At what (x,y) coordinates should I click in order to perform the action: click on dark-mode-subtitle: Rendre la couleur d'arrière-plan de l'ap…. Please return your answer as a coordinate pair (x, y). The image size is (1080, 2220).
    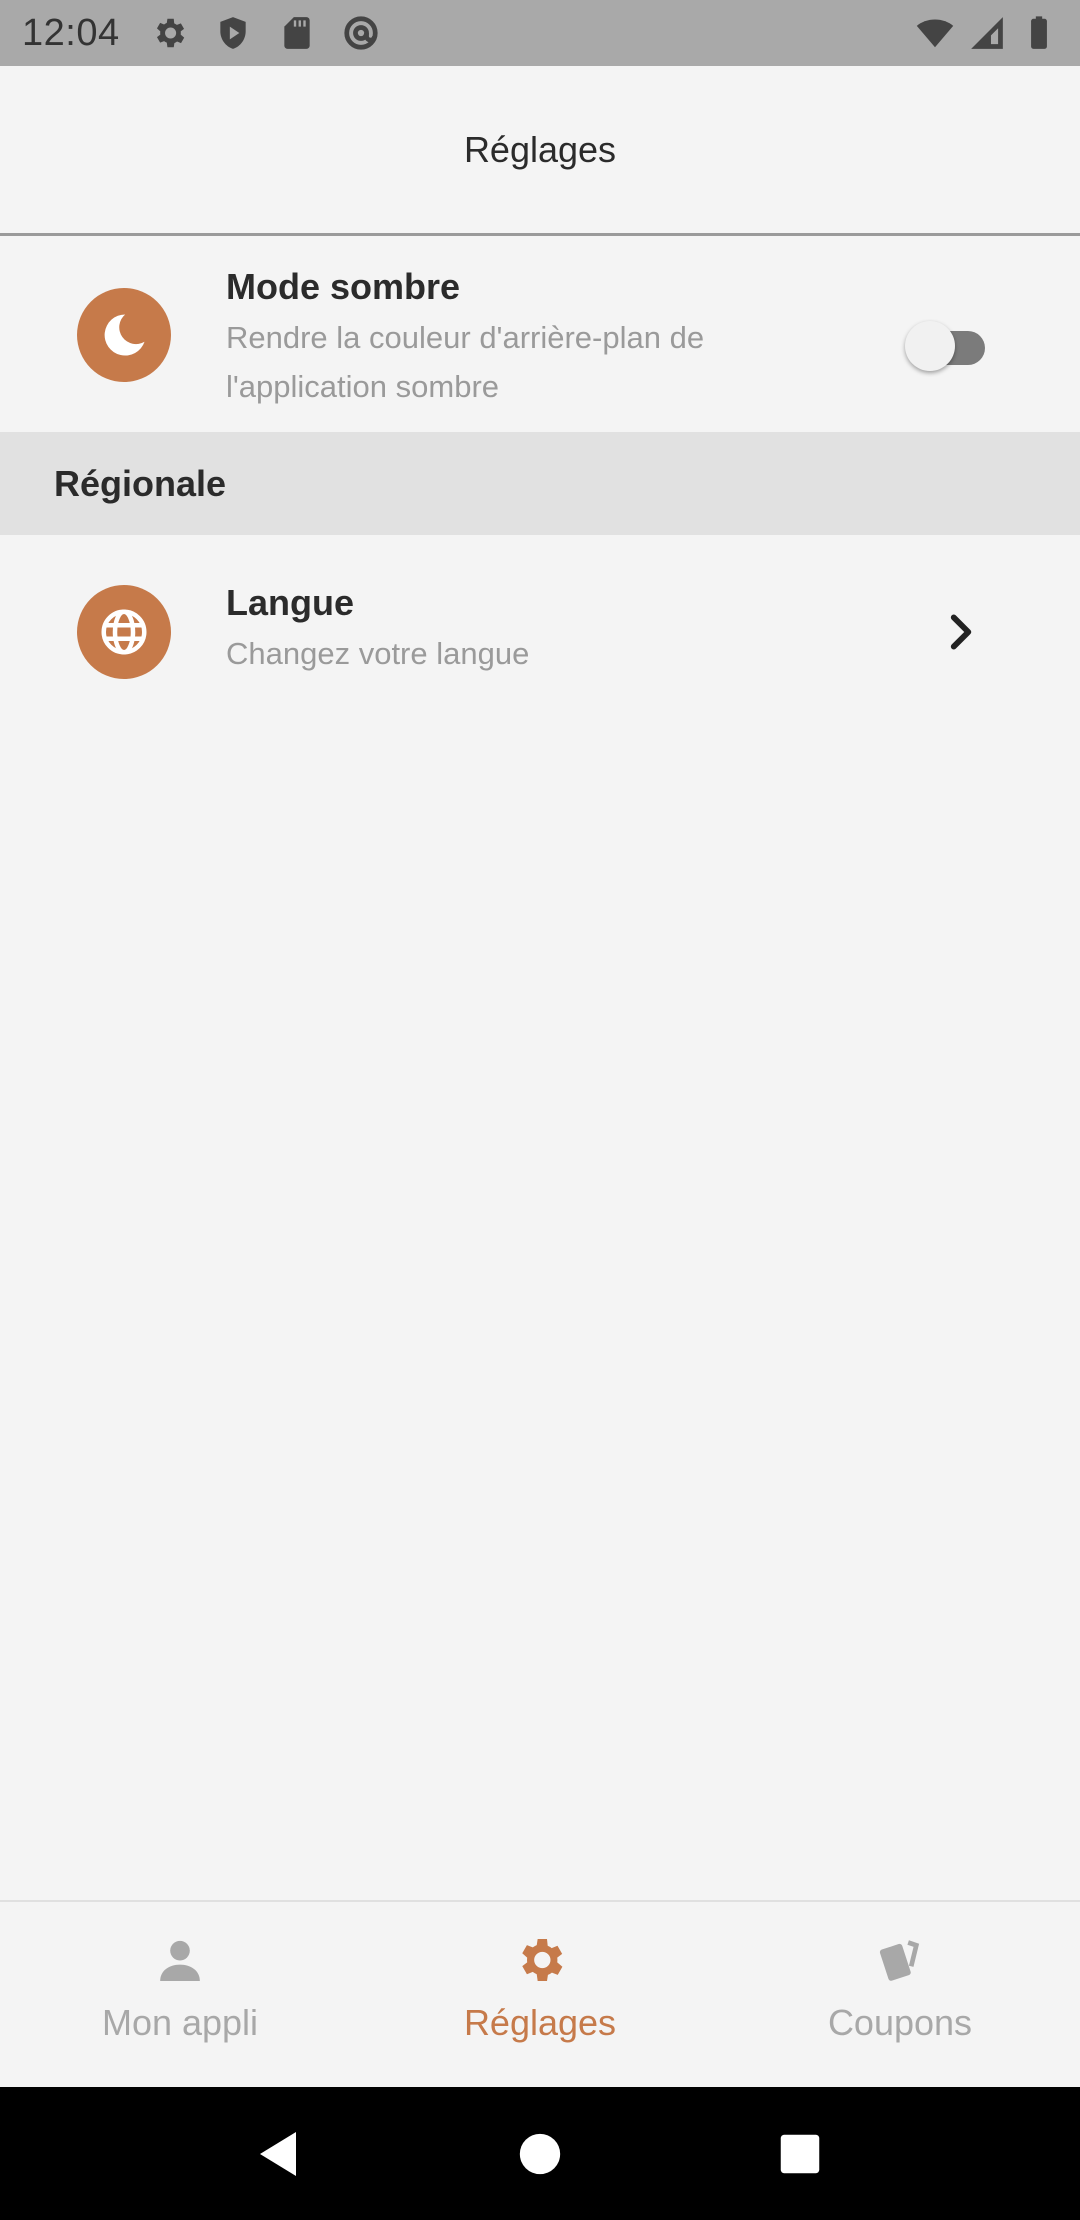
    Looking at the image, I should click on (465, 362).